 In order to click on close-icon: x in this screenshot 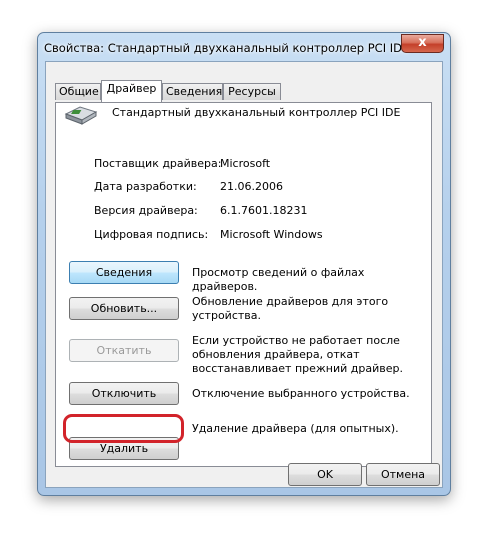, I will do `click(422, 42)`.